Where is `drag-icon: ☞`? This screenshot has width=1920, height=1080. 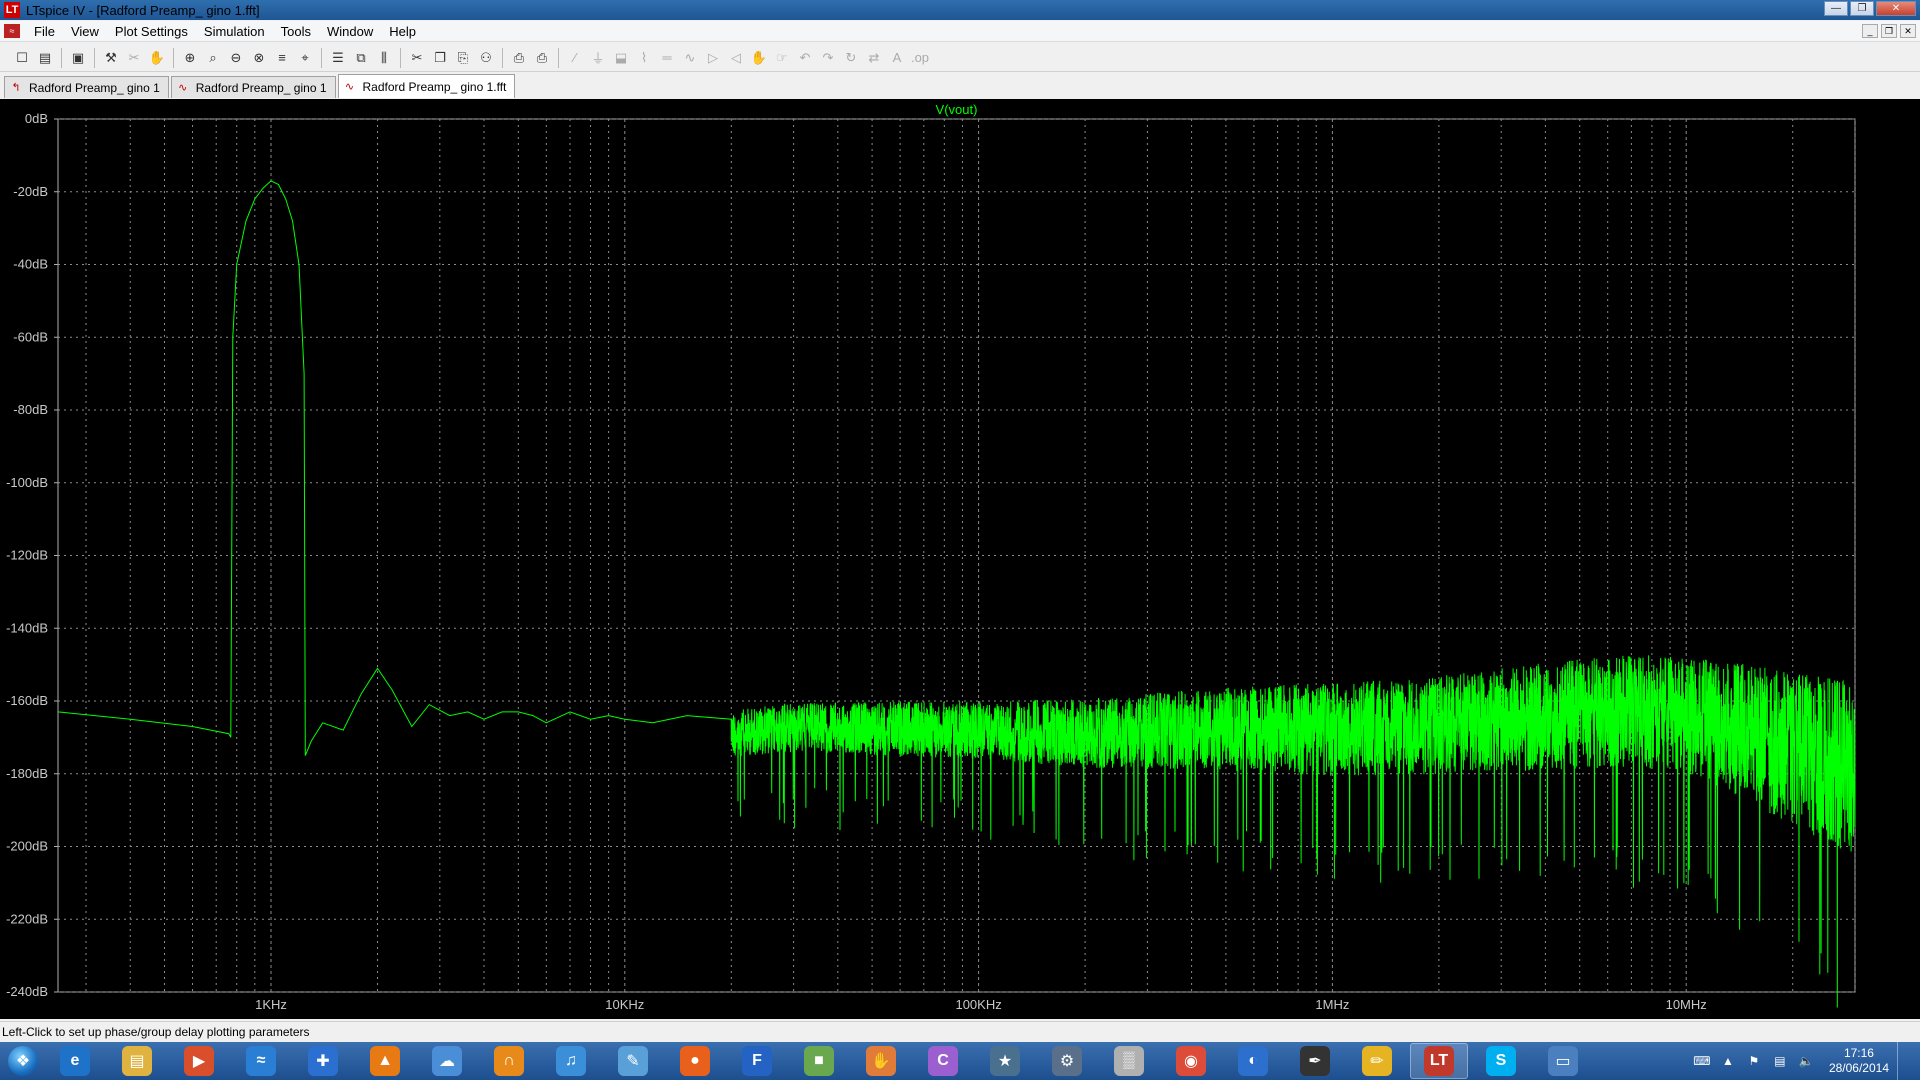
drag-icon: ☞ is located at coordinates (782, 58).